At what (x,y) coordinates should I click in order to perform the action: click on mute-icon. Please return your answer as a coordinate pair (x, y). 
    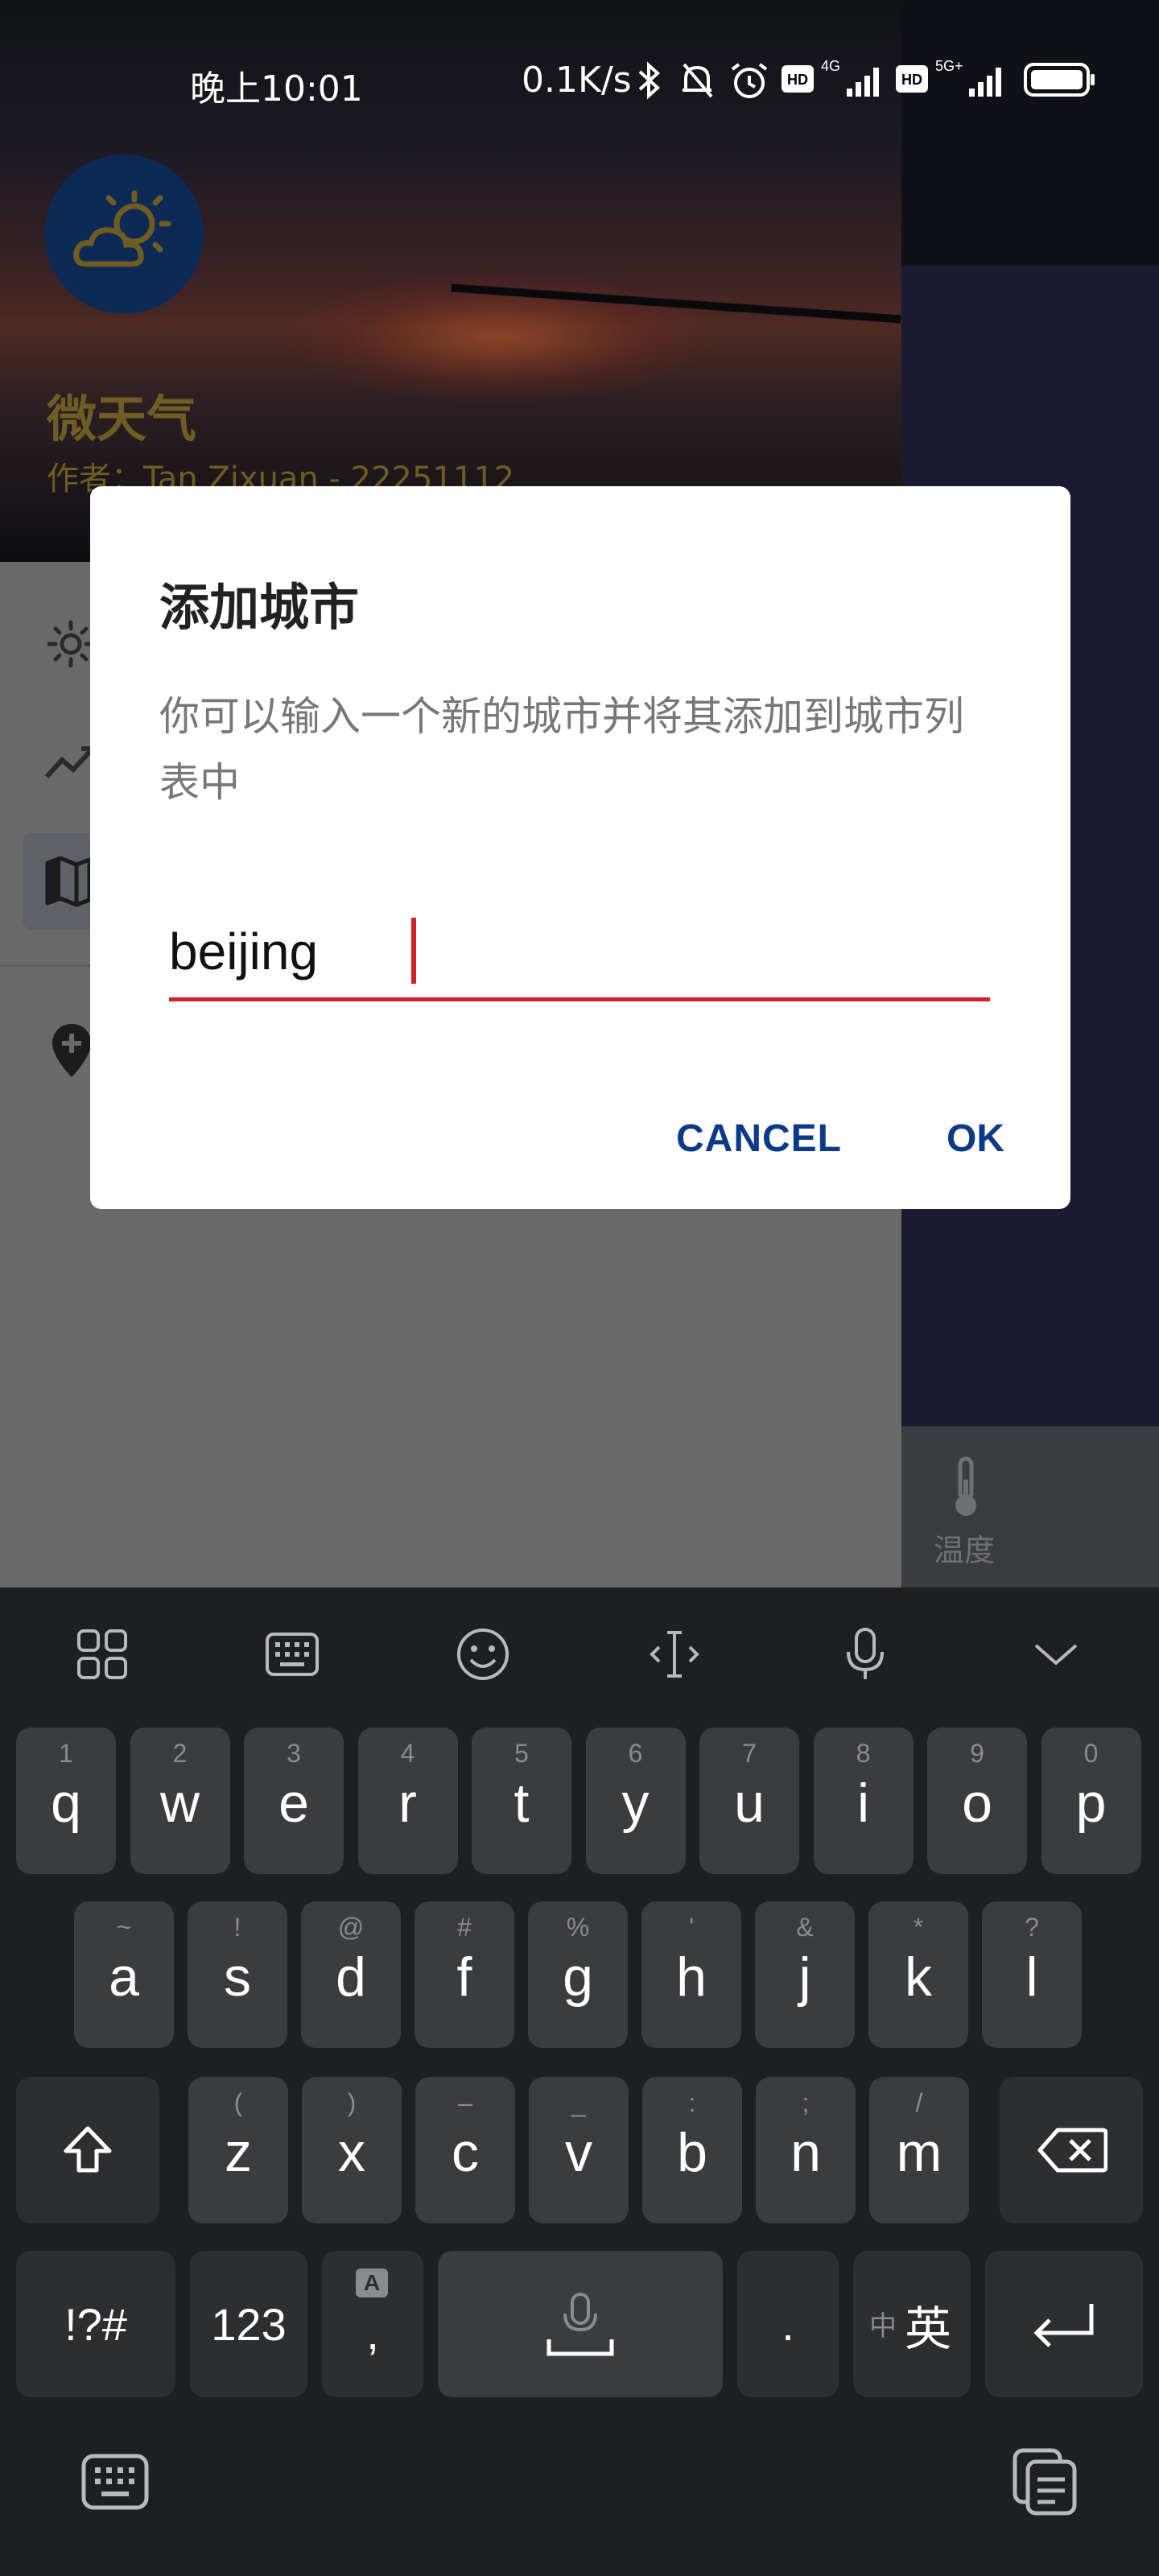
    Looking at the image, I should click on (698, 80).